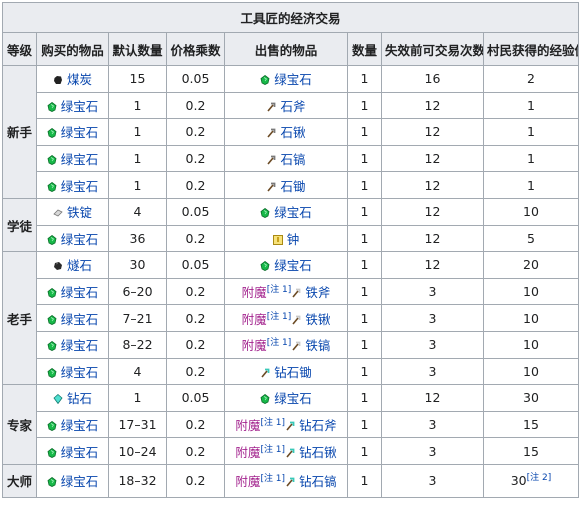 This screenshot has width=579, height=511. I want to click on footnote-link: [注 2], so click(539, 478).